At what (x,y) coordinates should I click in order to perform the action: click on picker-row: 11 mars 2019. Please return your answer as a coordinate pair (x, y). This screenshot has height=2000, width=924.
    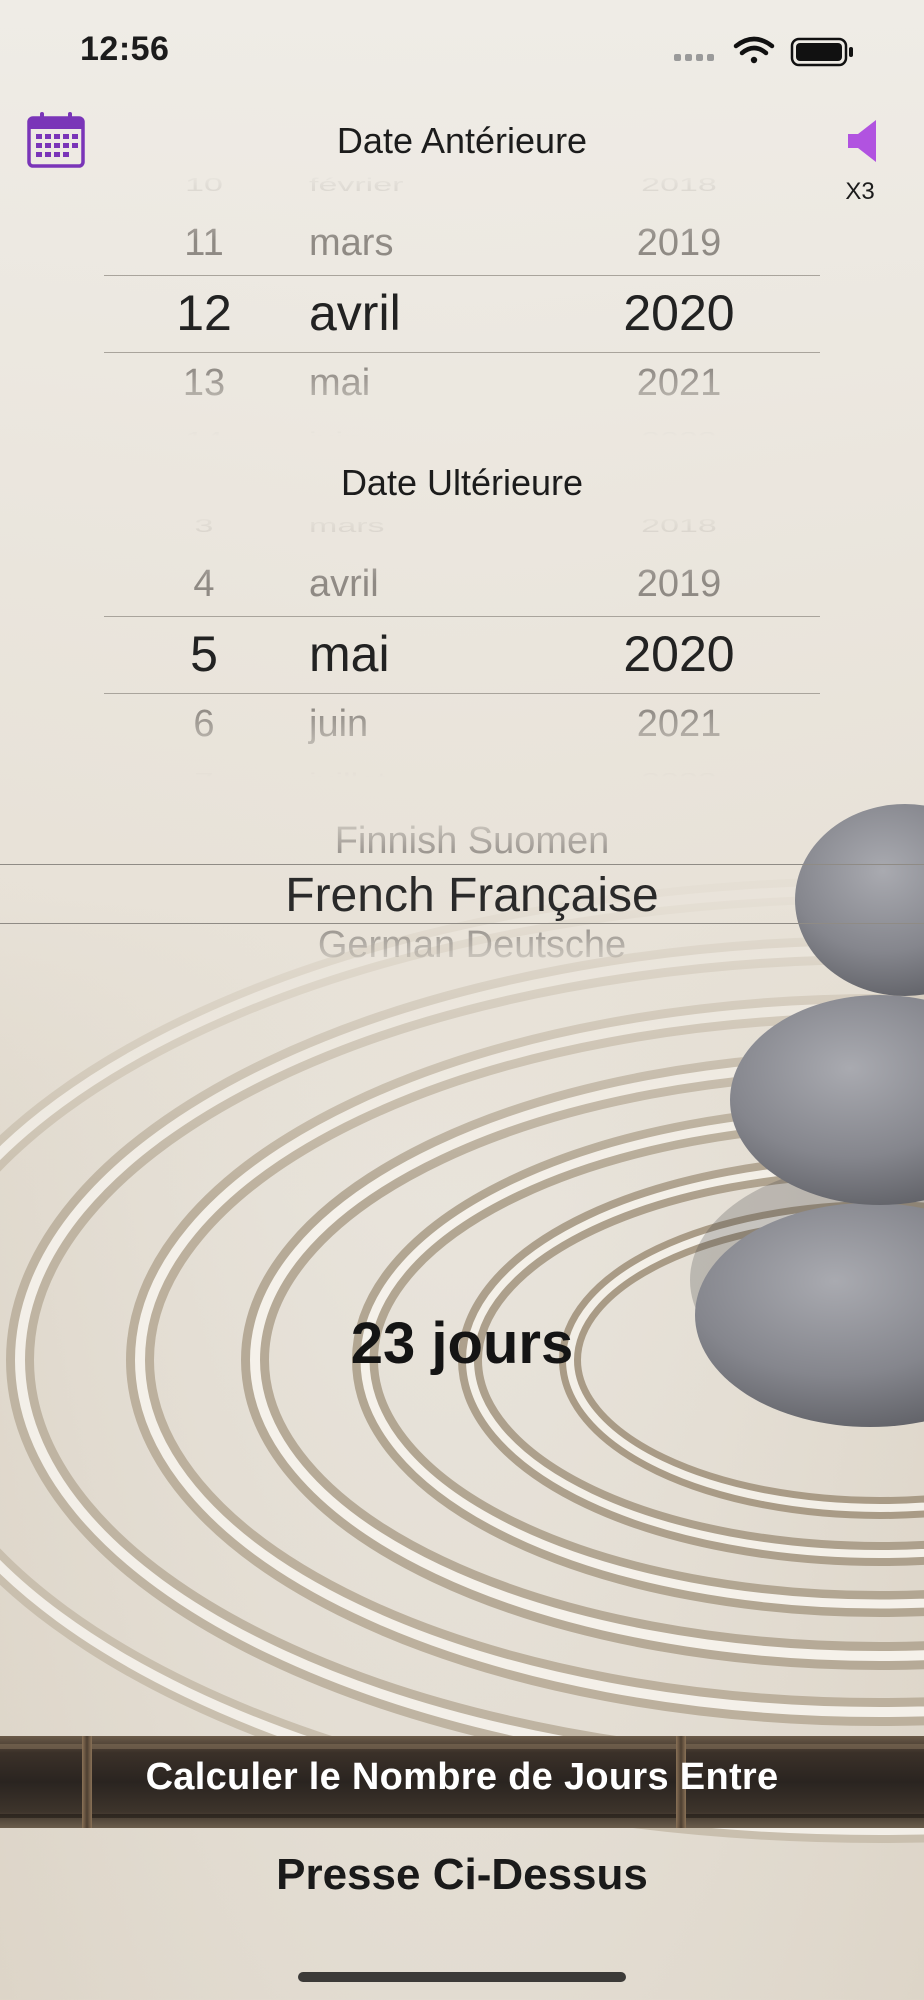
    Looking at the image, I should click on (462, 243).